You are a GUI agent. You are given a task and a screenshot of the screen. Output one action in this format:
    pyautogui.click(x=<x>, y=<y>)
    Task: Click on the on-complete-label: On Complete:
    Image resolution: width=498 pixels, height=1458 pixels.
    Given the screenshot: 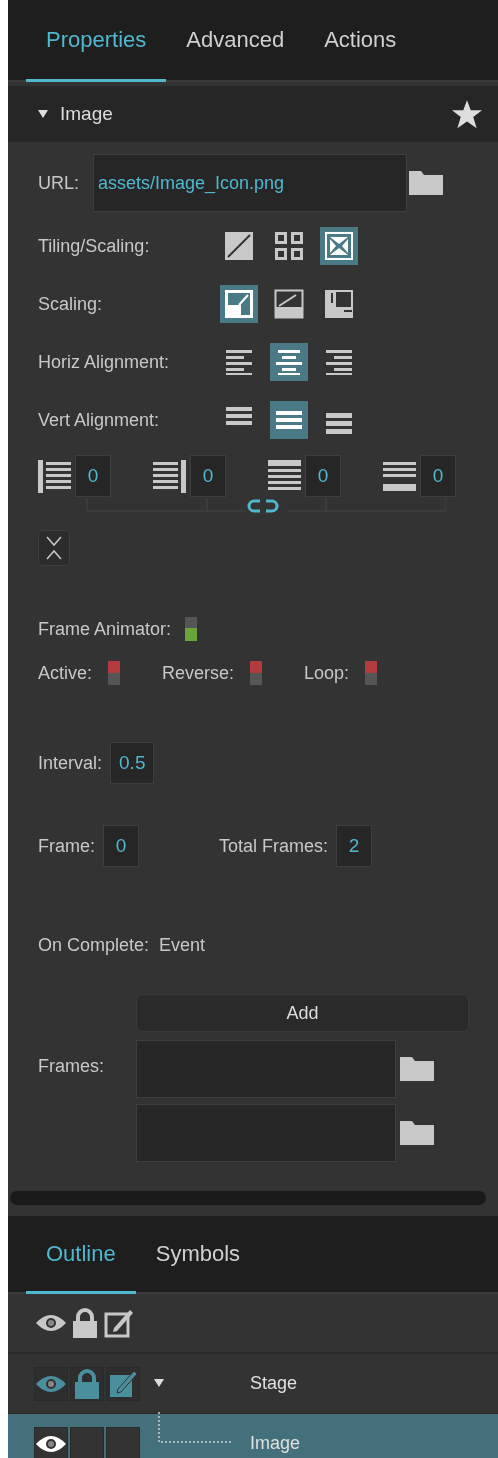 What is the action you would take?
    pyautogui.click(x=94, y=945)
    